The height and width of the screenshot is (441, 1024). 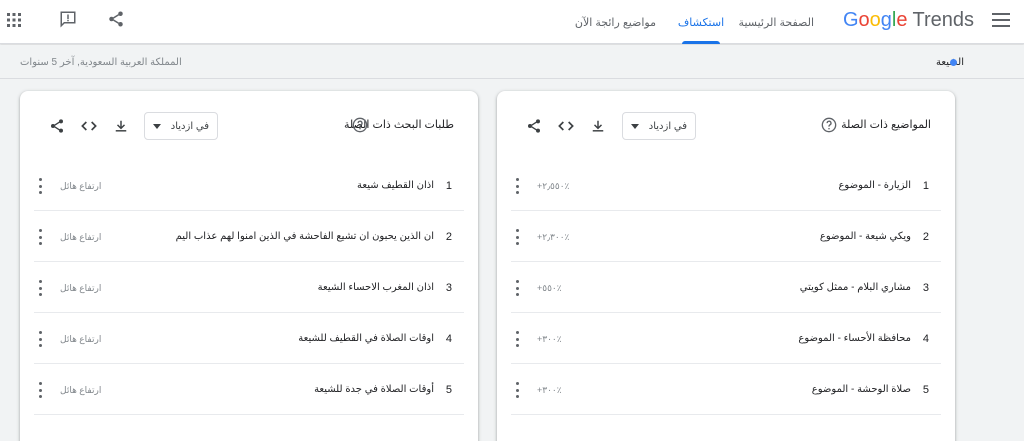 What do you see at coordinates (374, 389) in the screenshot?
I see `query-label: أوقات الصلاة في جدة للشيعة` at bounding box center [374, 389].